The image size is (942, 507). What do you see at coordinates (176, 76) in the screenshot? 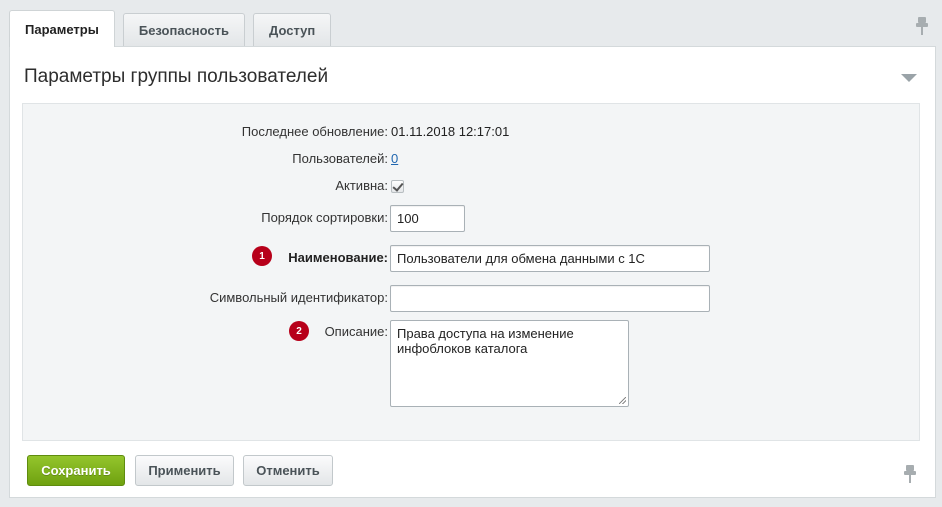
I see `panel-title: Параметры группы пользователей` at bounding box center [176, 76].